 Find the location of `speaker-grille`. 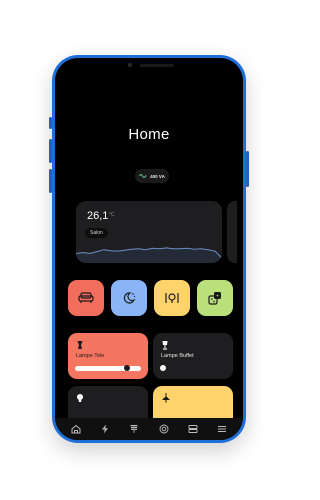

speaker-grille is located at coordinates (157, 65).